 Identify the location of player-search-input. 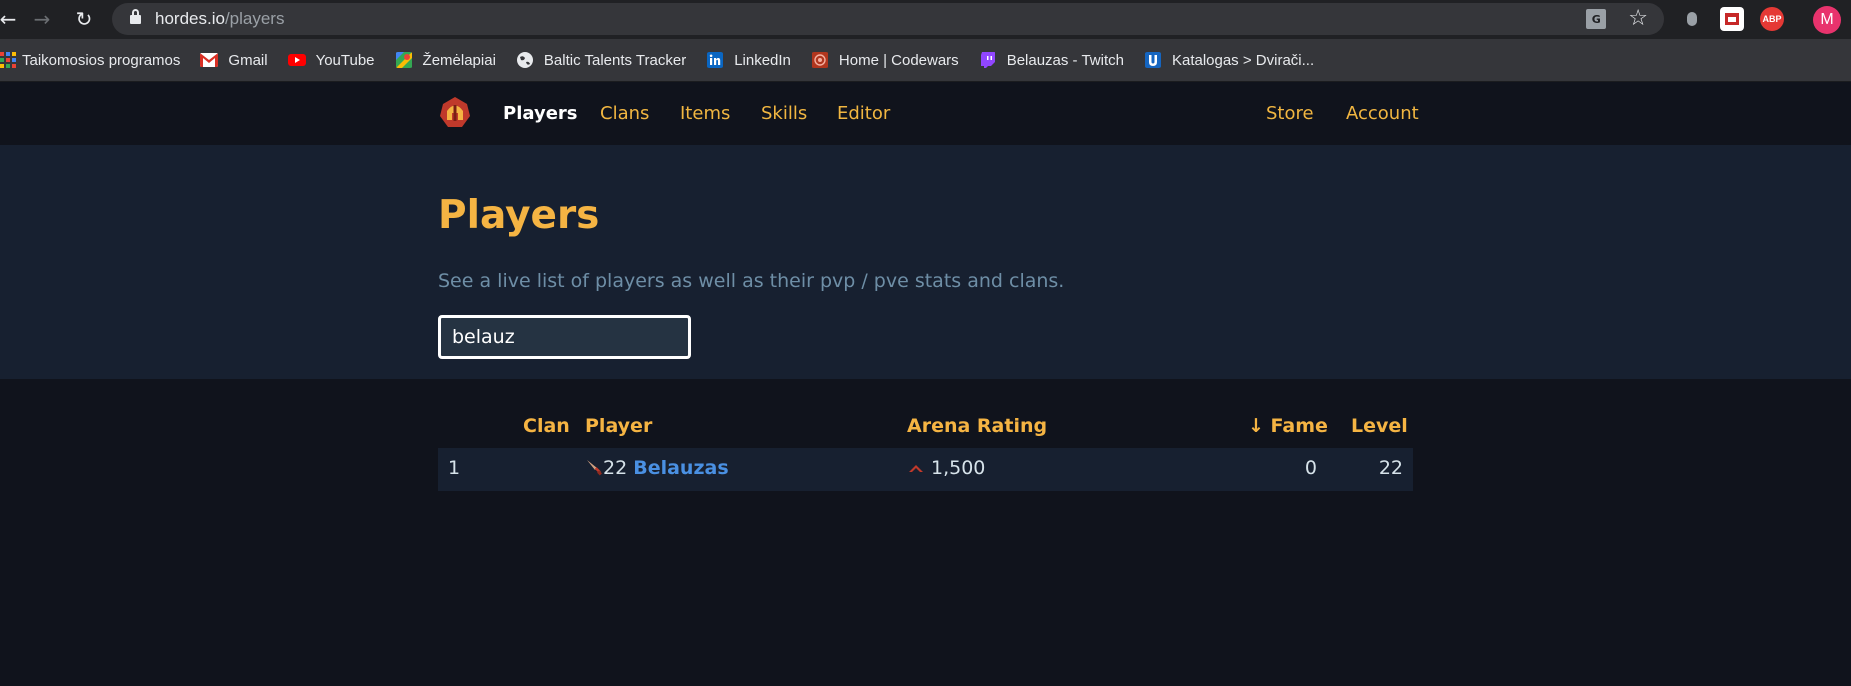
(564, 337).